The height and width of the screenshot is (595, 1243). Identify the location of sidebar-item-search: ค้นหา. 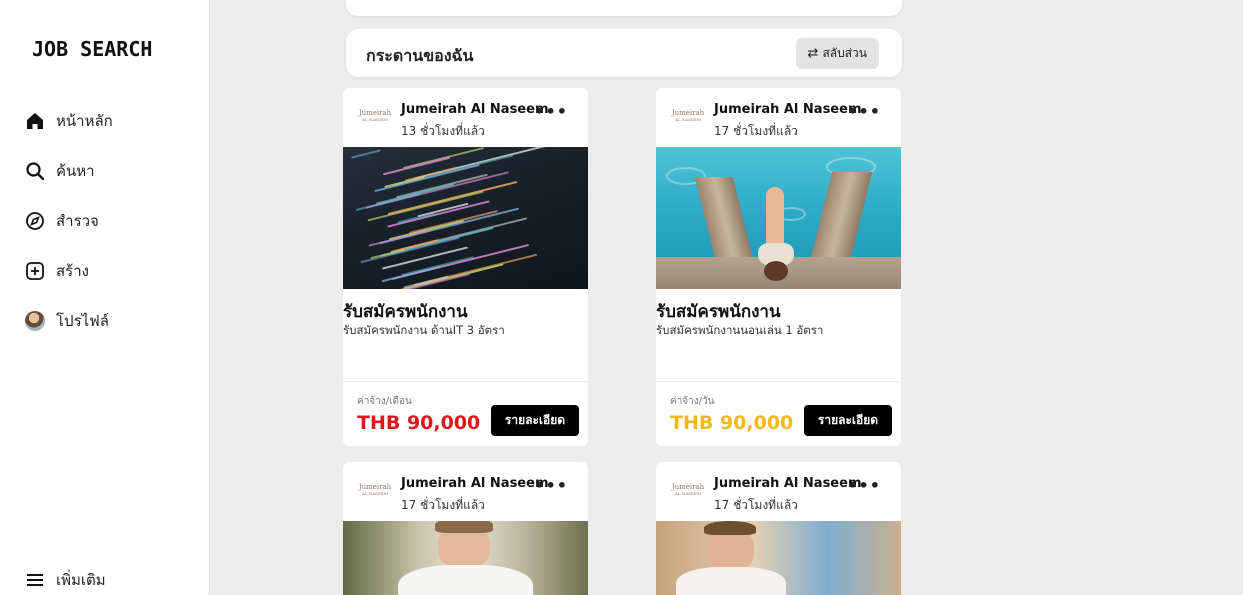
(59, 171).